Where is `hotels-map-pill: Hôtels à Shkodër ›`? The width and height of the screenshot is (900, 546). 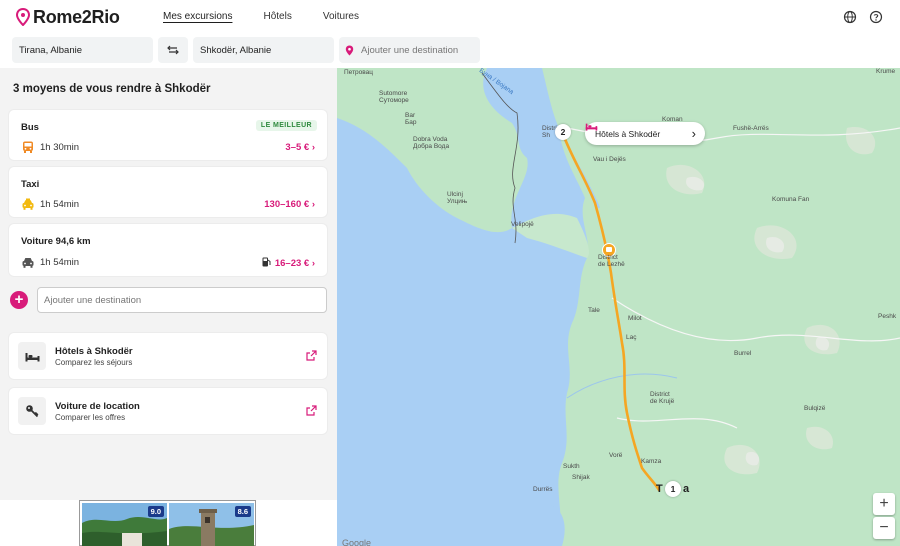
hotels-map-pill: Hôtels à Shkodër › is located at coordinates (645, 133).